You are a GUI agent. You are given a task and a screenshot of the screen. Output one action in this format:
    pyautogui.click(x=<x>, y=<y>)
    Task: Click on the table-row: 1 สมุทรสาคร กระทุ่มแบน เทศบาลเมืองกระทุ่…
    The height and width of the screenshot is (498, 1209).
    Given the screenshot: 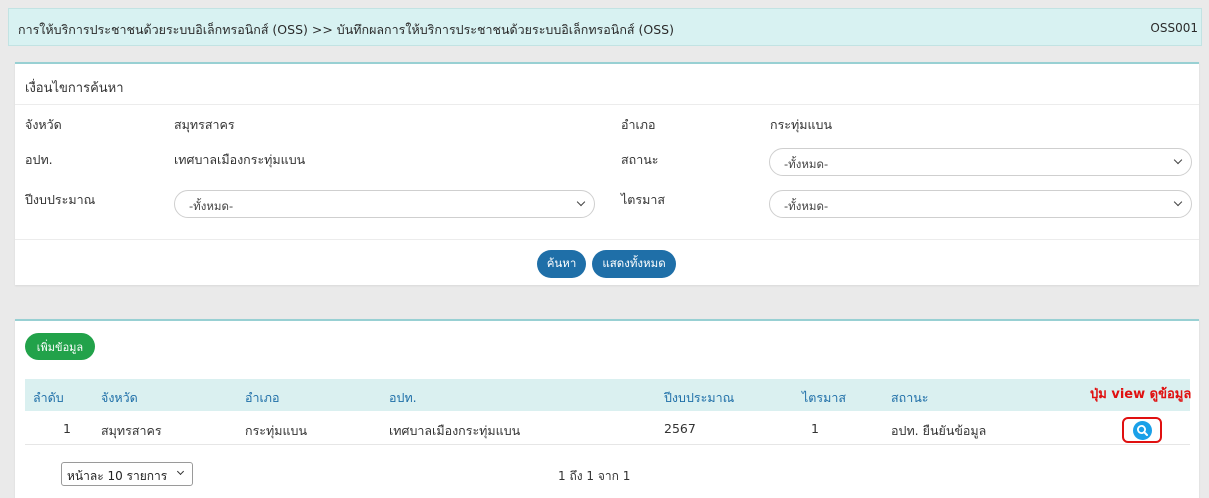 What is the action you would take?
    pyautogui.click(x=607, y=428)
    